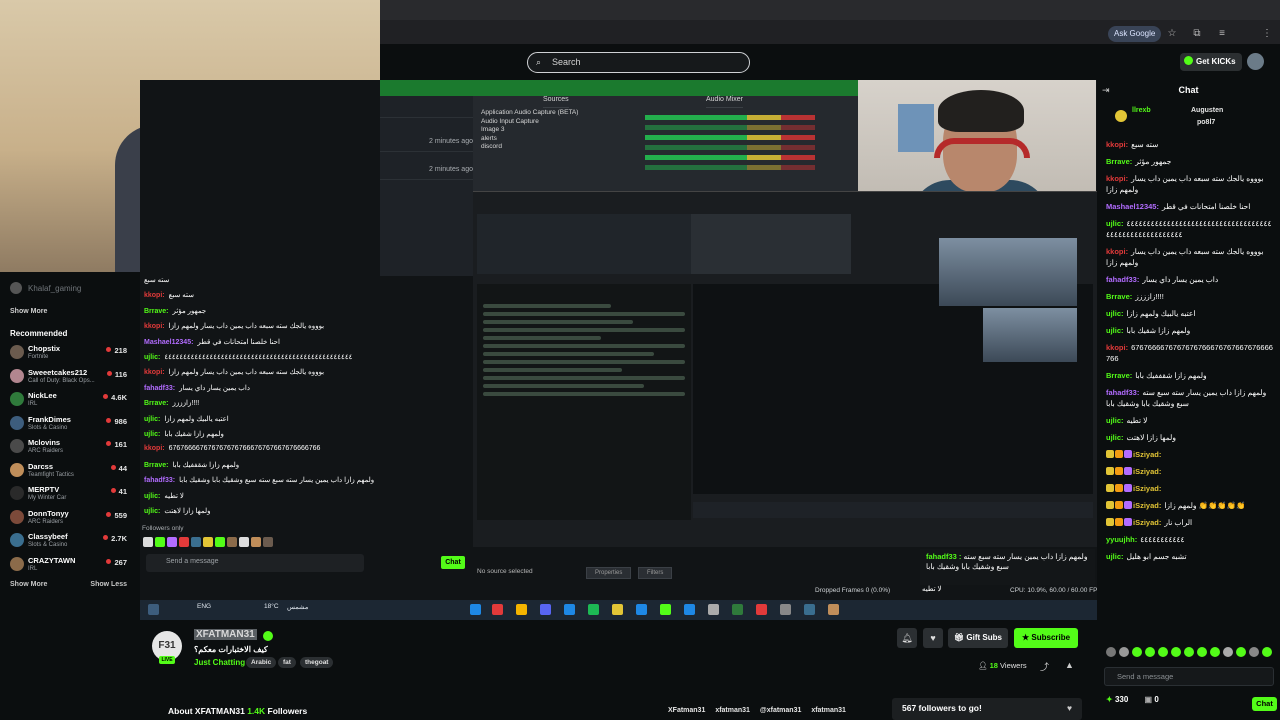 The height and width of the screenshot is (720, 1280). I want to click on sidebar-channel-chopstix: Chopstix Fortnite 218, so click(70, 354).